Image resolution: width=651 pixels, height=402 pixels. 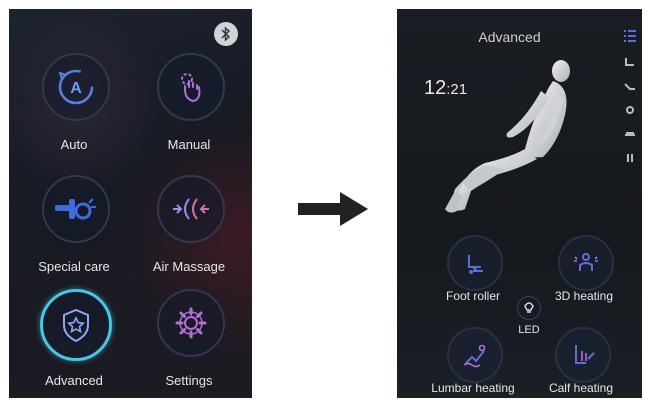 I want to click on list-icon, so click(x=630, y=36).